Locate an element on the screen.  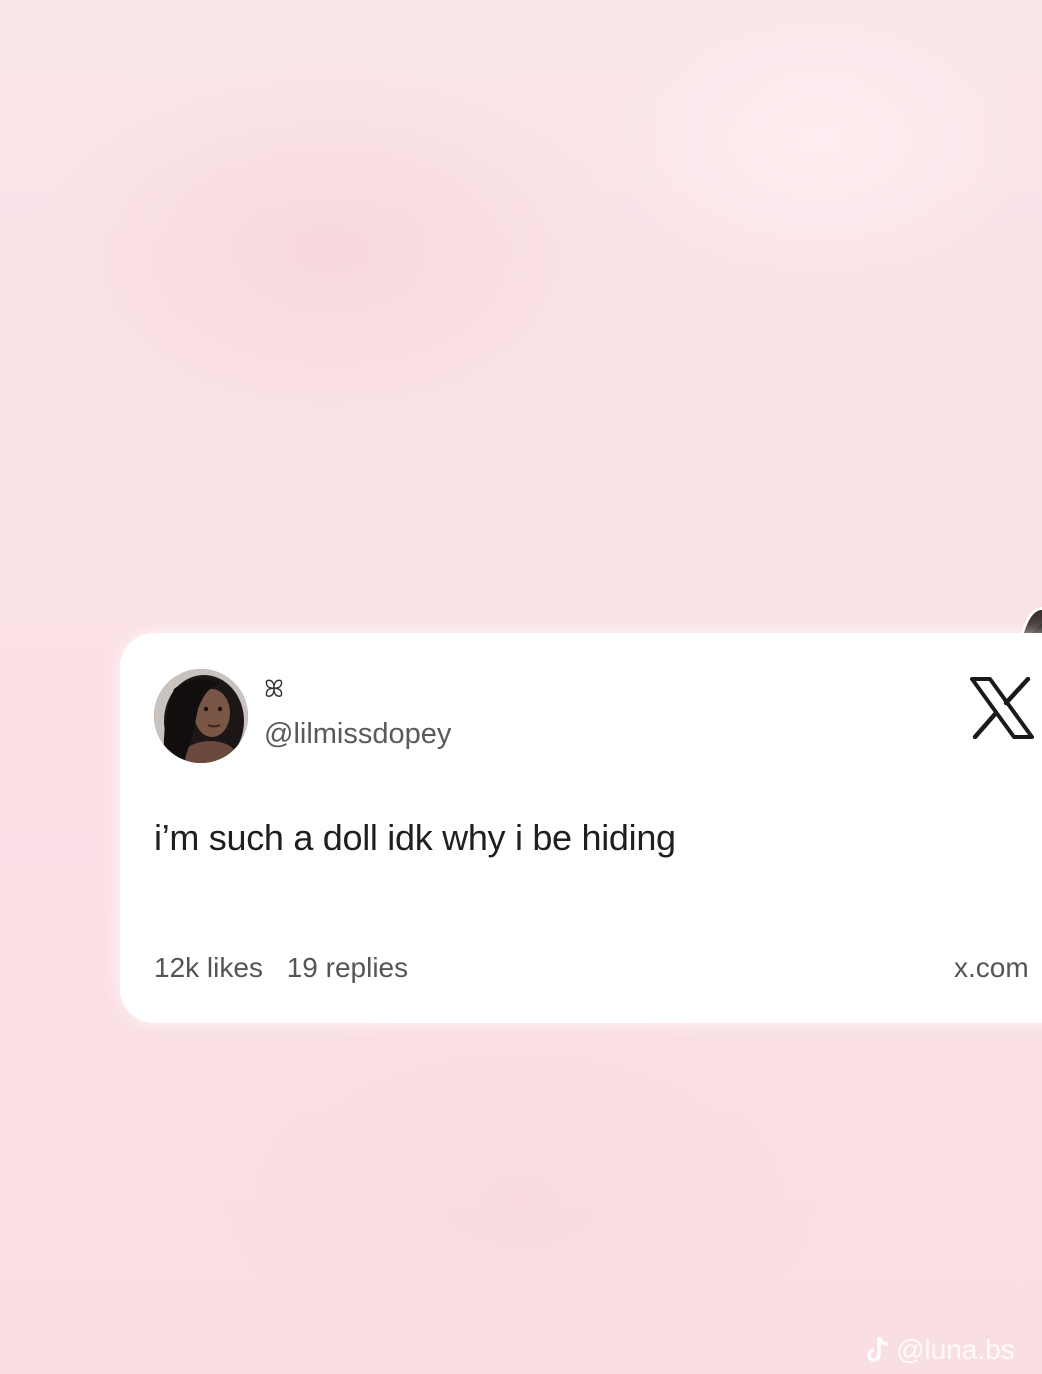
user-handle: @lilmissdopey is located at coordinates (357, 734).